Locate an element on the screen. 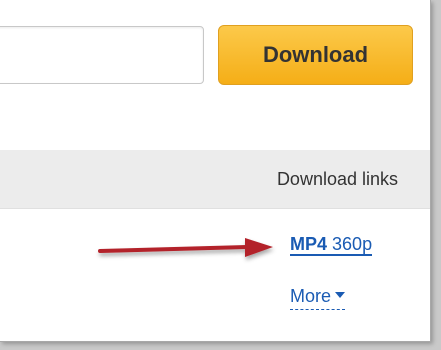 The height and width of the screenshot is (350, 441). format-type-label: MP4 is located at coordinates (309, 244).